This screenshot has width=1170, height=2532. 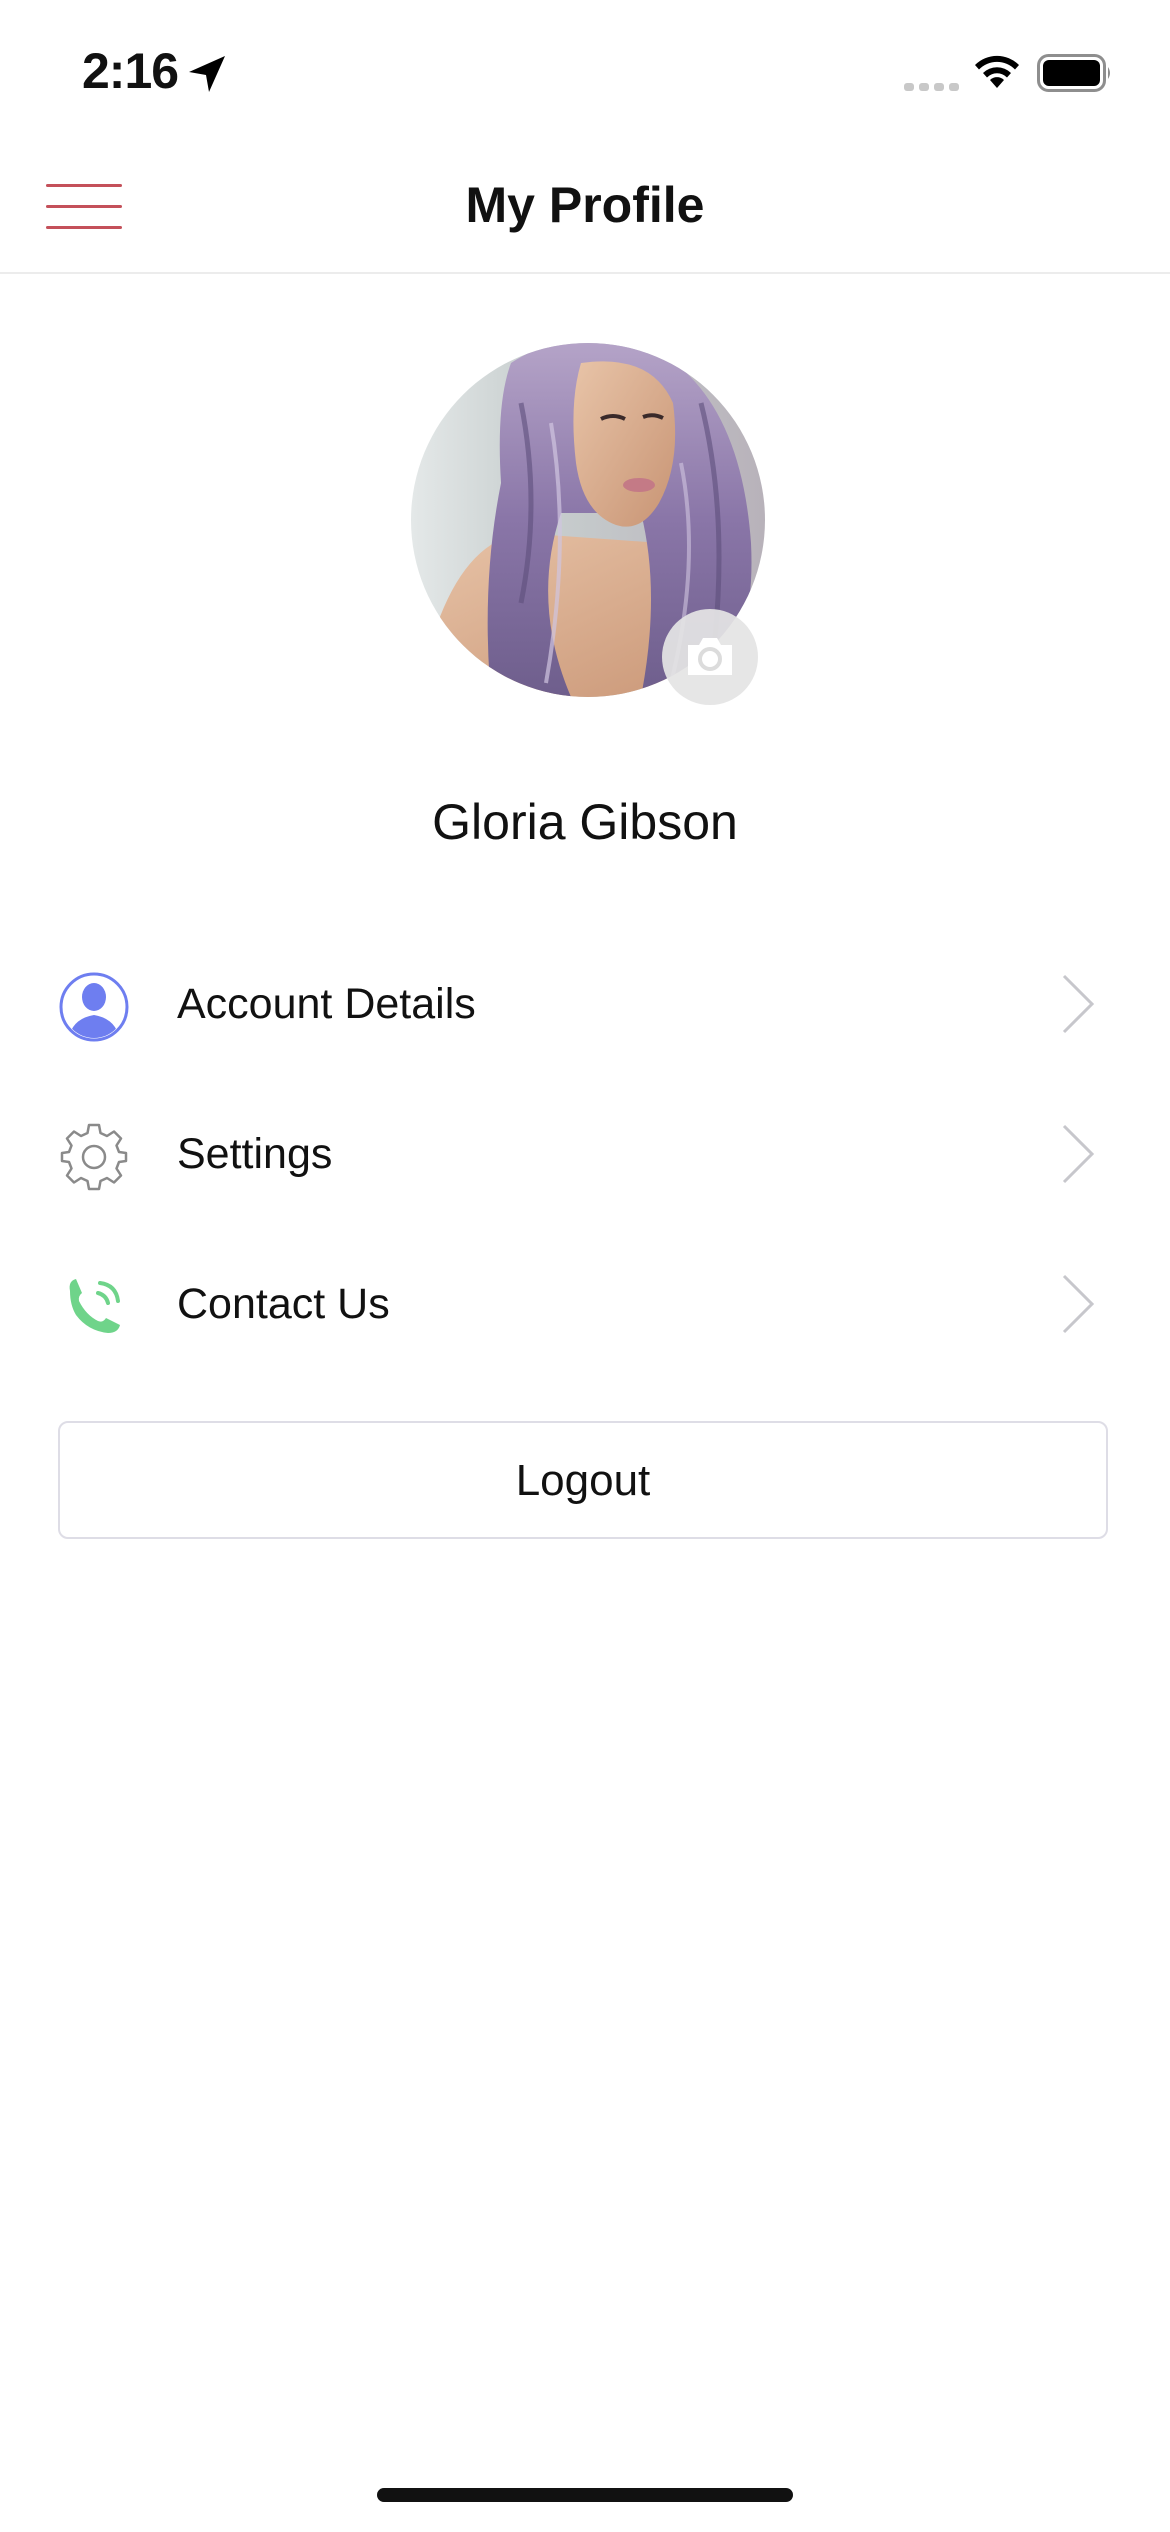 I want to click on page-title: My Profile, so click(x=585, y=205).